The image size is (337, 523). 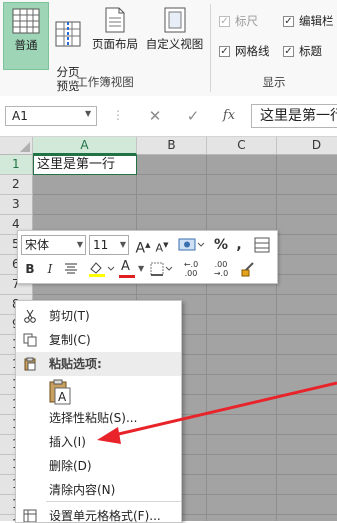 What do you see at coordinates (98, 442) in the screenshot?
I see `menu-item-insert: 插入(I)` at bounding box center [98, 442].